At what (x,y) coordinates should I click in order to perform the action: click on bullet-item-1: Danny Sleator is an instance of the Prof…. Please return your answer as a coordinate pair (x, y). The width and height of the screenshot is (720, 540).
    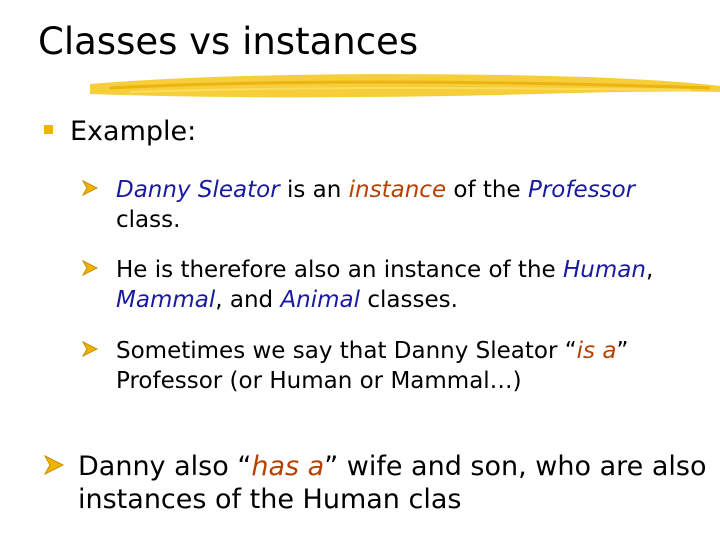
    Looking at the image, I should click on (376, 205).